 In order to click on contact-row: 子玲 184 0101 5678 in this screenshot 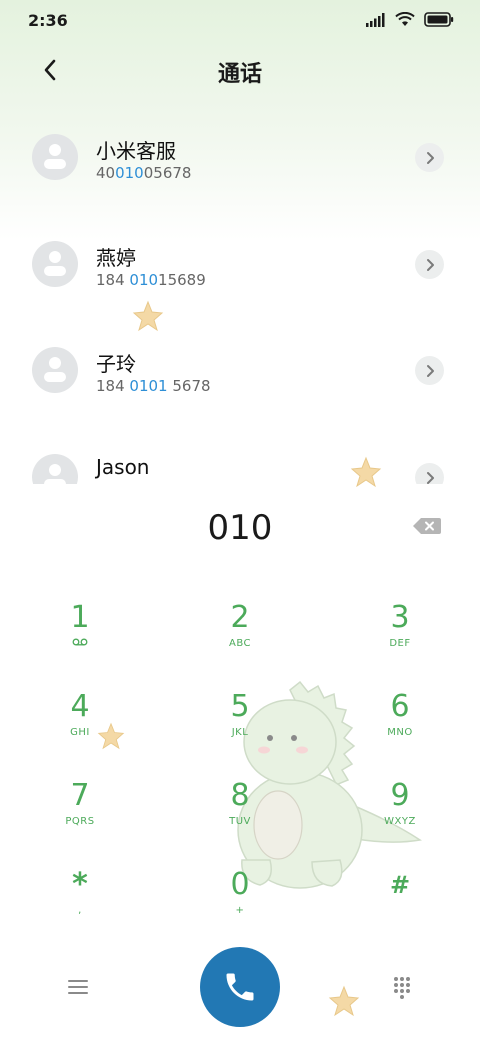, I will do `click(240, 373)`.